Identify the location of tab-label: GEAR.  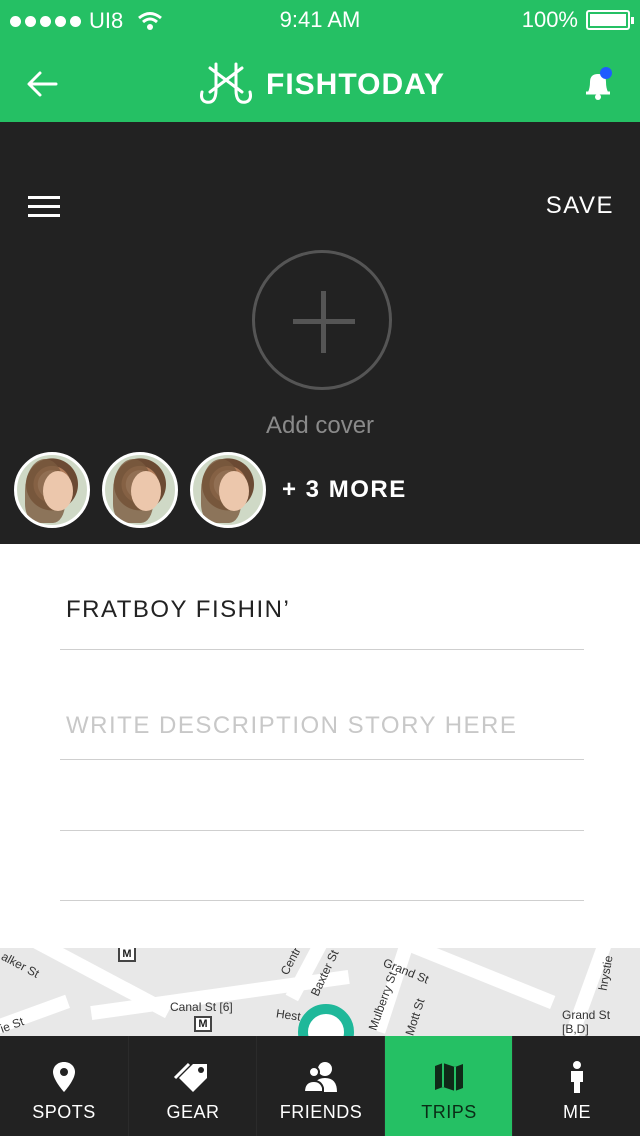
(193, 1112).